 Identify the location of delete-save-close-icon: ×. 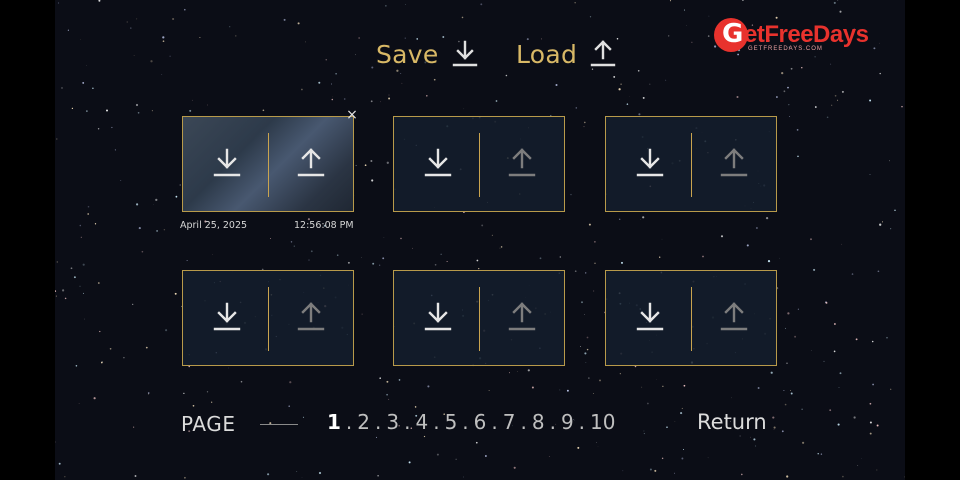
(352, 115).